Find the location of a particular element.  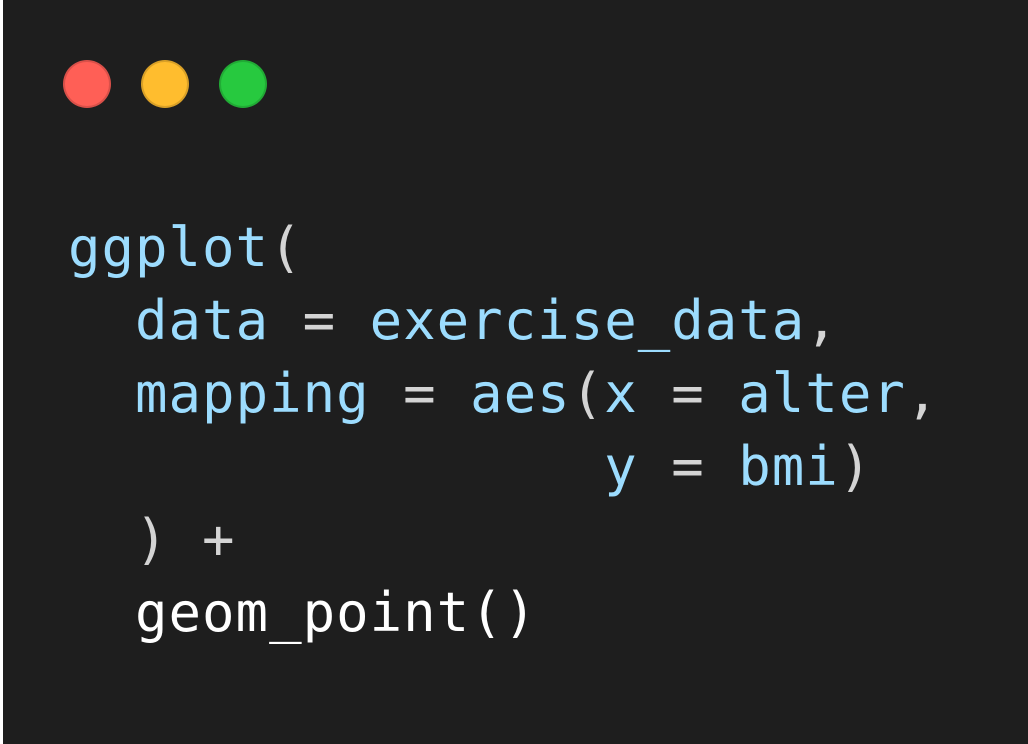

code-token-identifier: y is located at coordinates (621, 466).